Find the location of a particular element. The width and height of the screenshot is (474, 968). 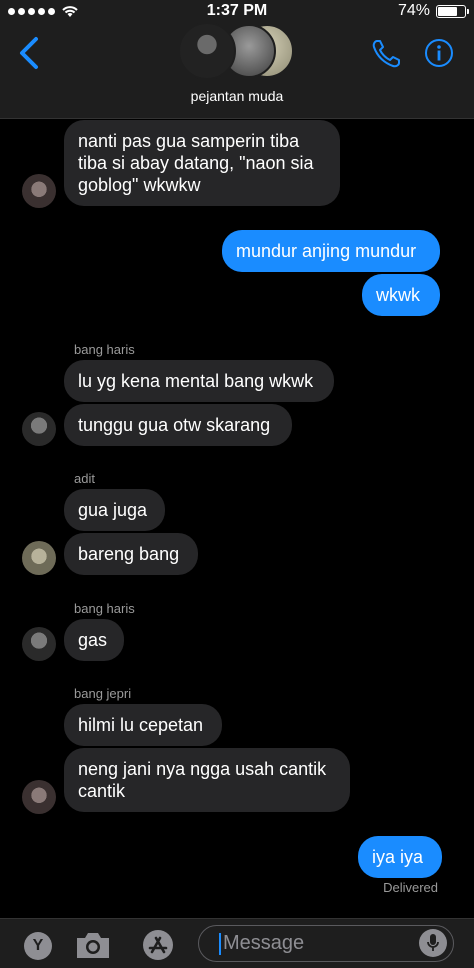

app-store-icon is located at coordinates (158, 945).